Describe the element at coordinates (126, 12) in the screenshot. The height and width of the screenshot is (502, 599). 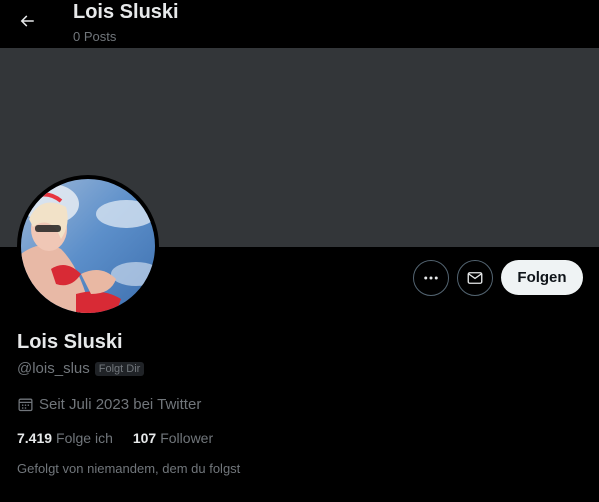
I see `header-title: Lois Sluski` at that location.